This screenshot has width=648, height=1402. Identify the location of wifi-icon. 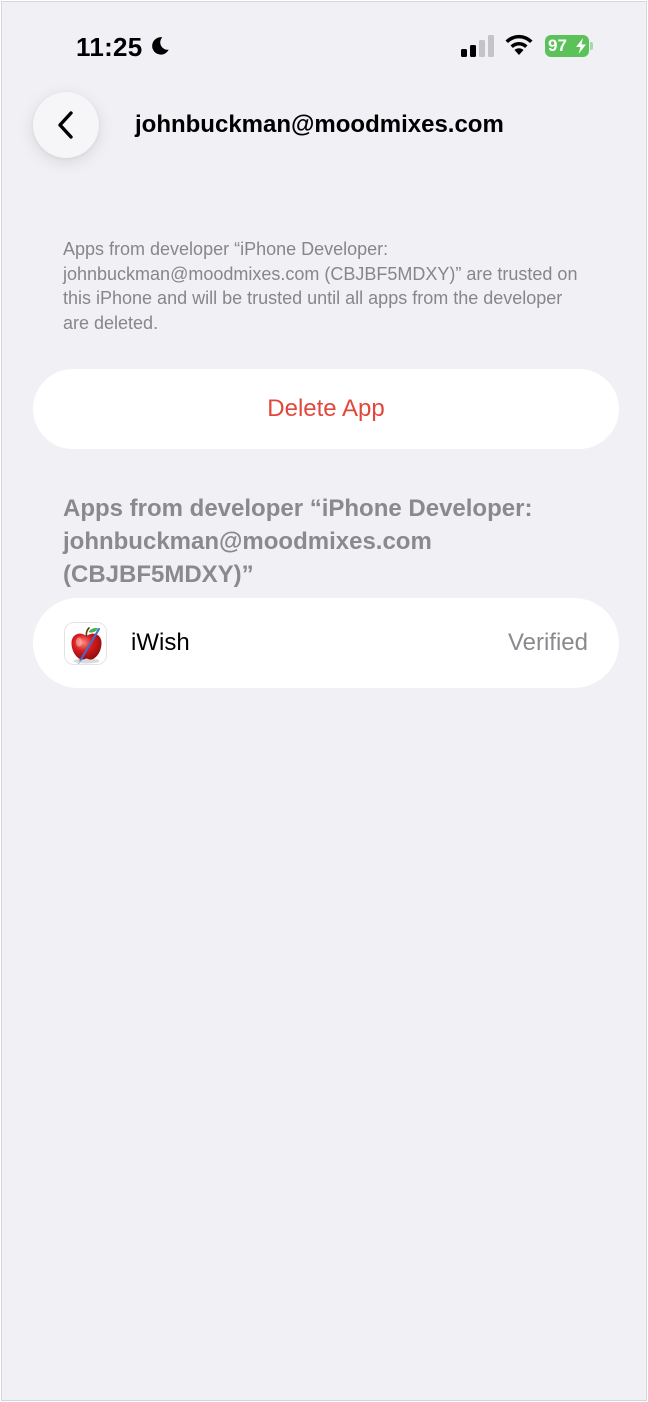
(519, 44).